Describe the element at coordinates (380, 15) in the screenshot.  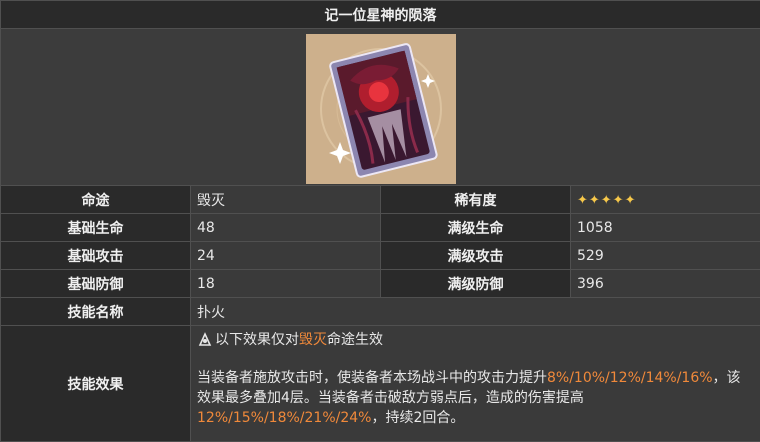
I see `page-title: 记一位星神的陨落` at that location.